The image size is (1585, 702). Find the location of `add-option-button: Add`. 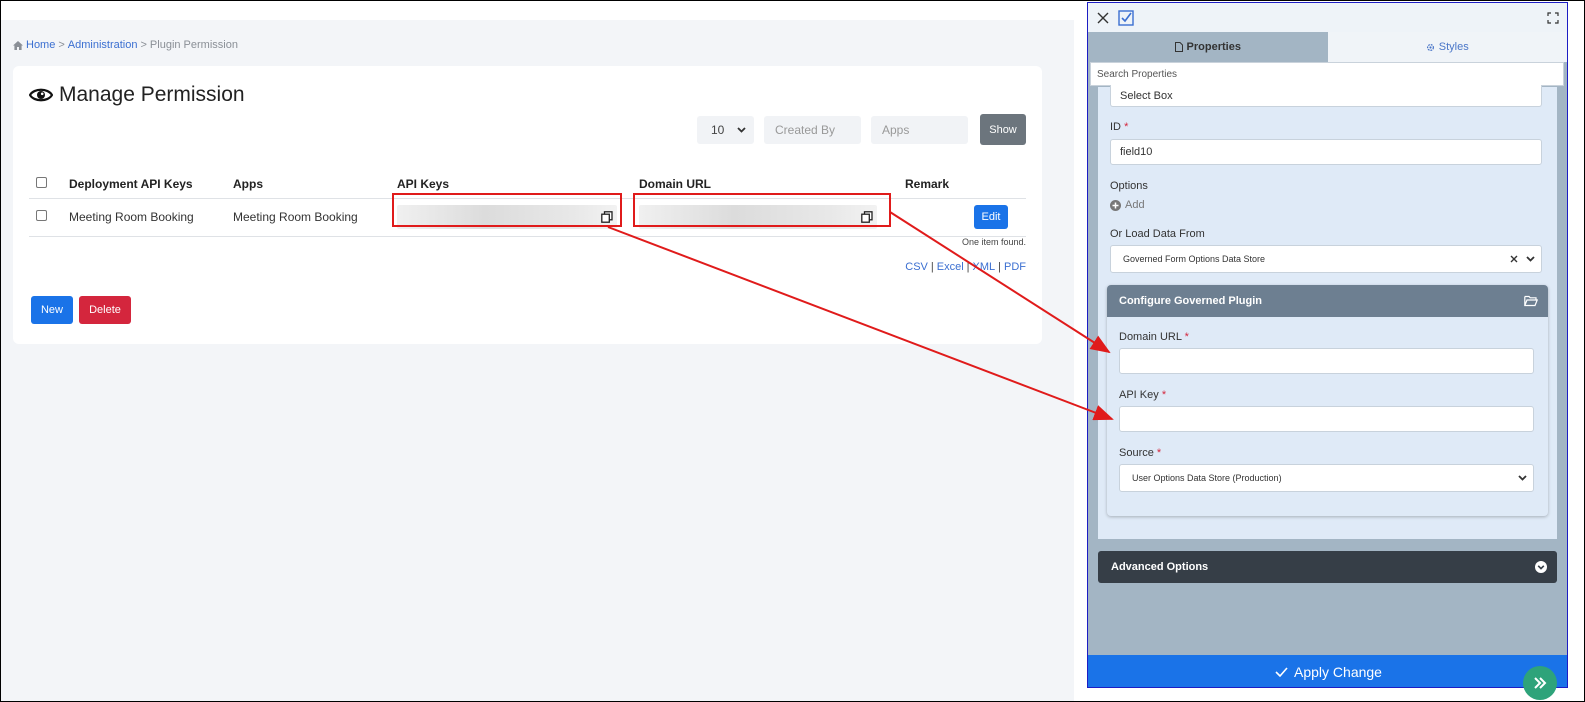

add-option-button: Add is located at coordinates (1127, 205).